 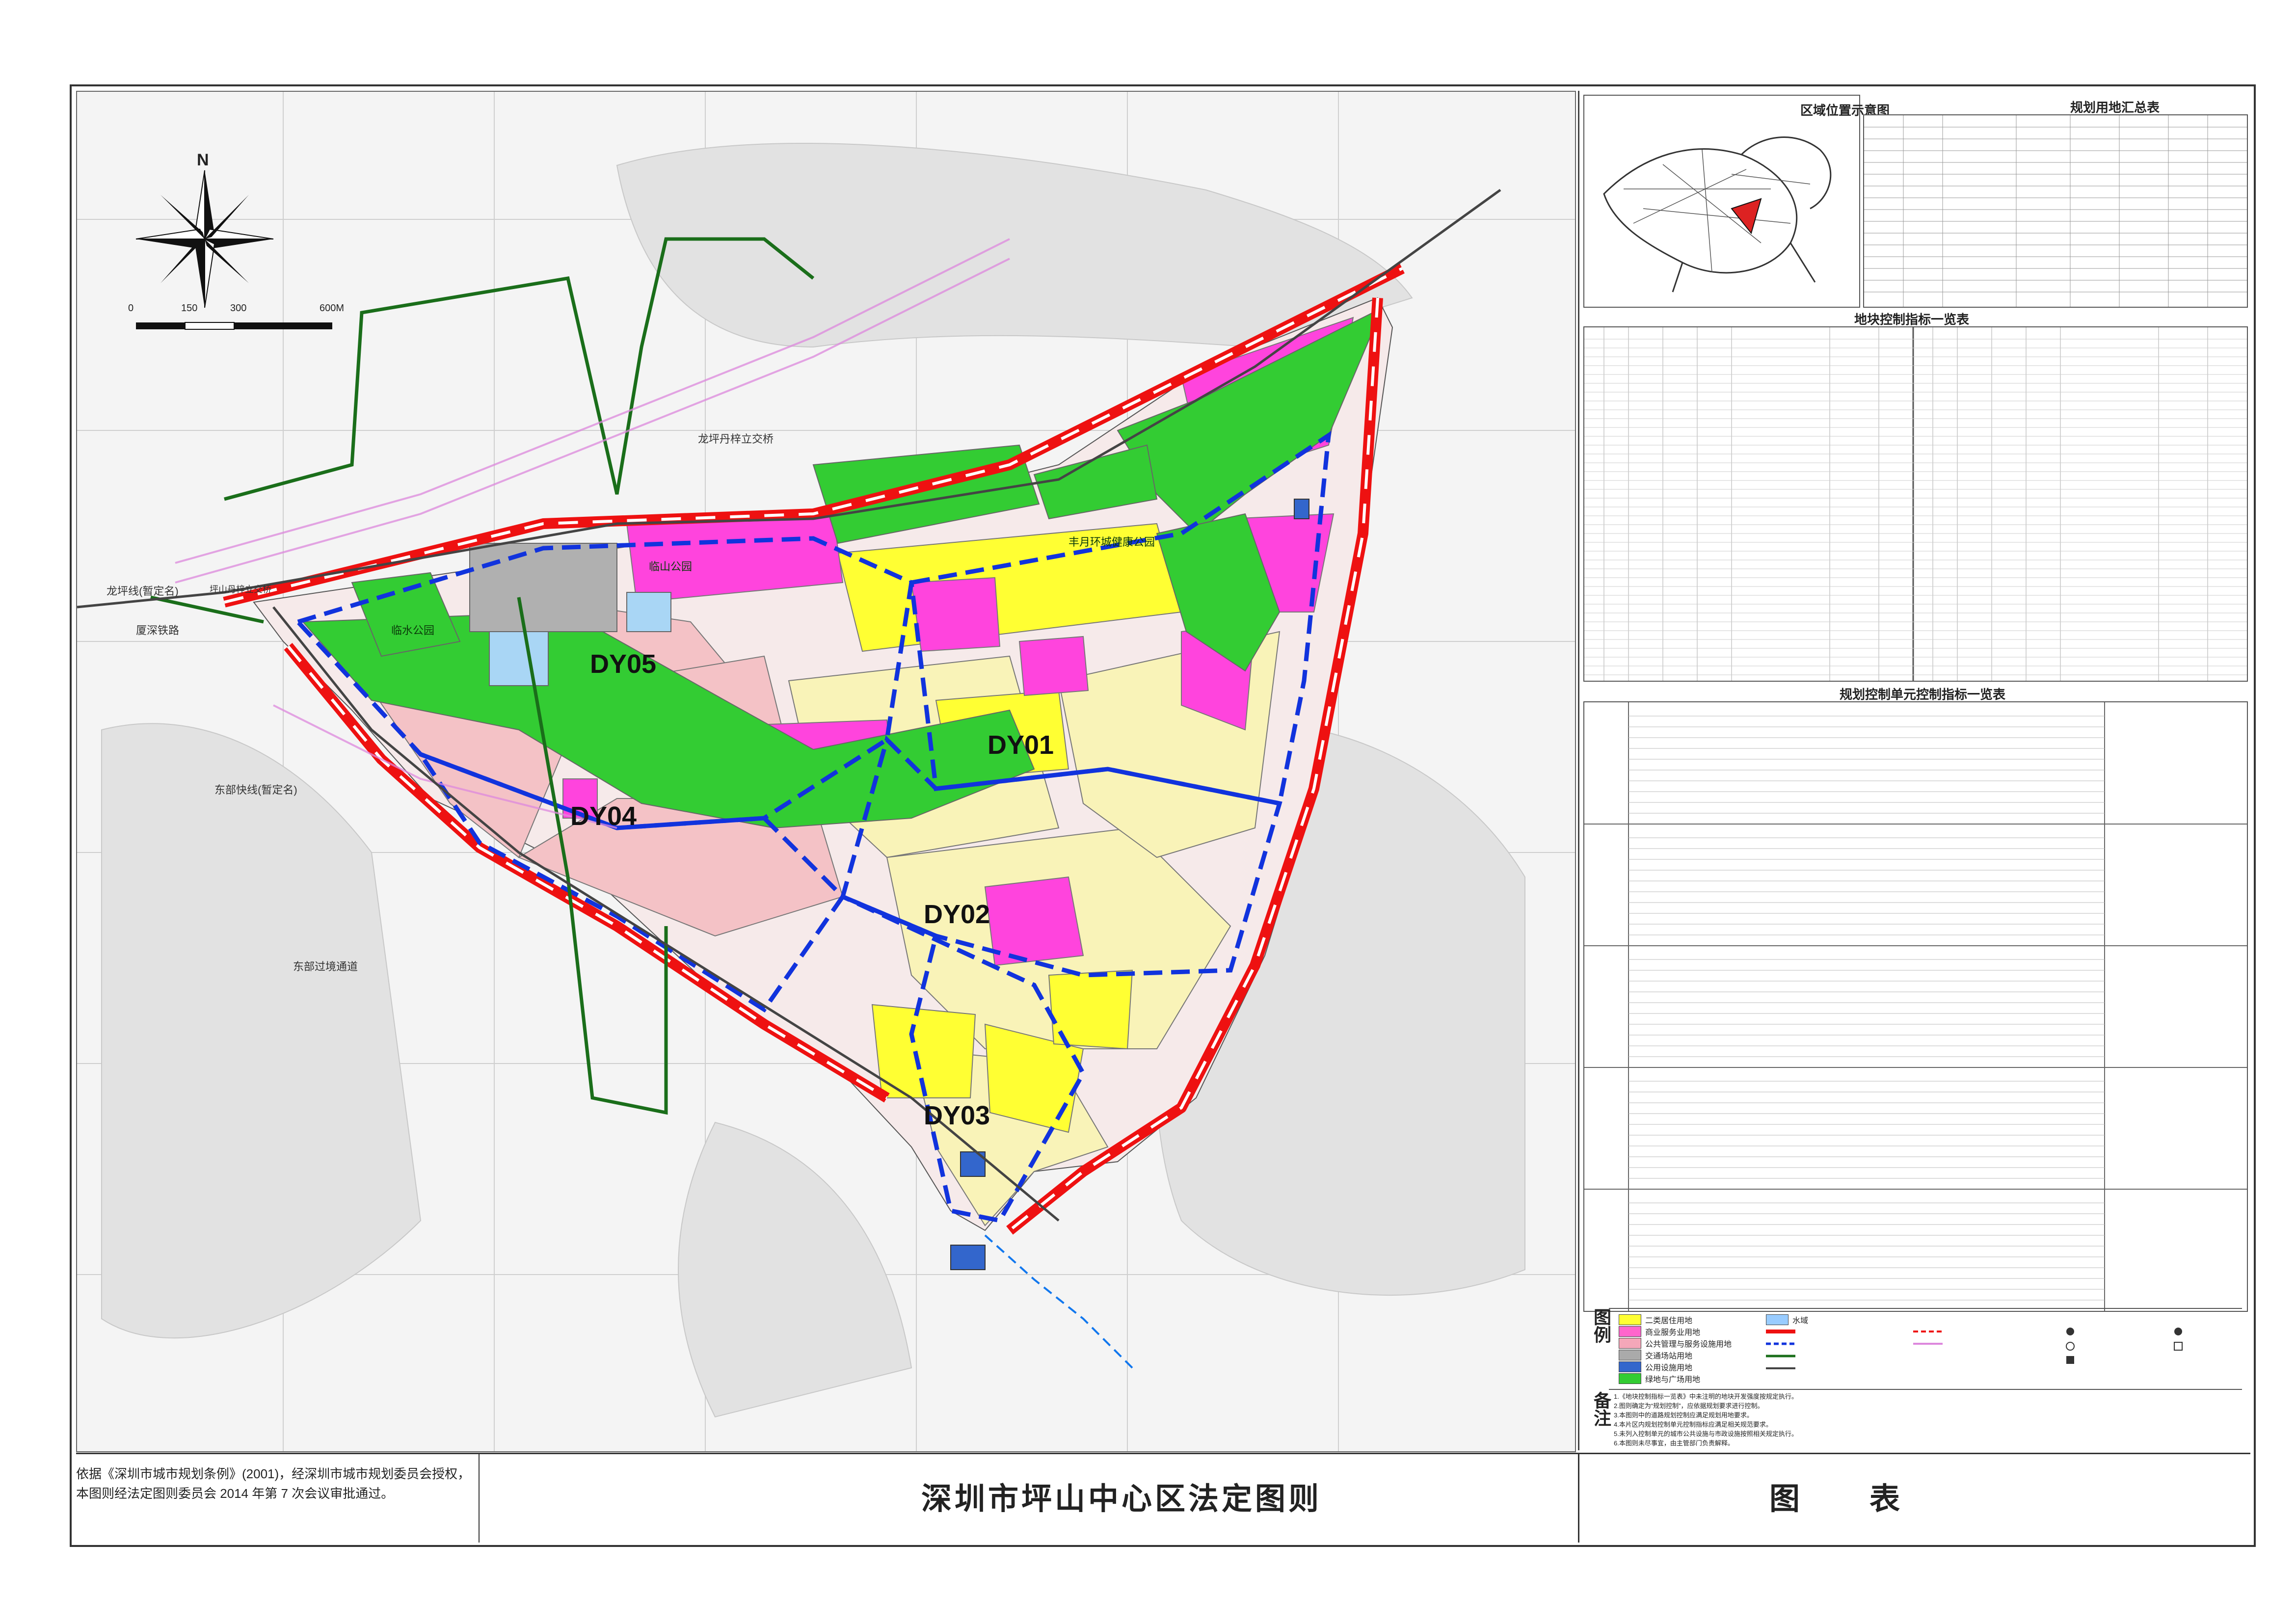 I want to click on scale-tick: 0, so click(x=131, y=308).